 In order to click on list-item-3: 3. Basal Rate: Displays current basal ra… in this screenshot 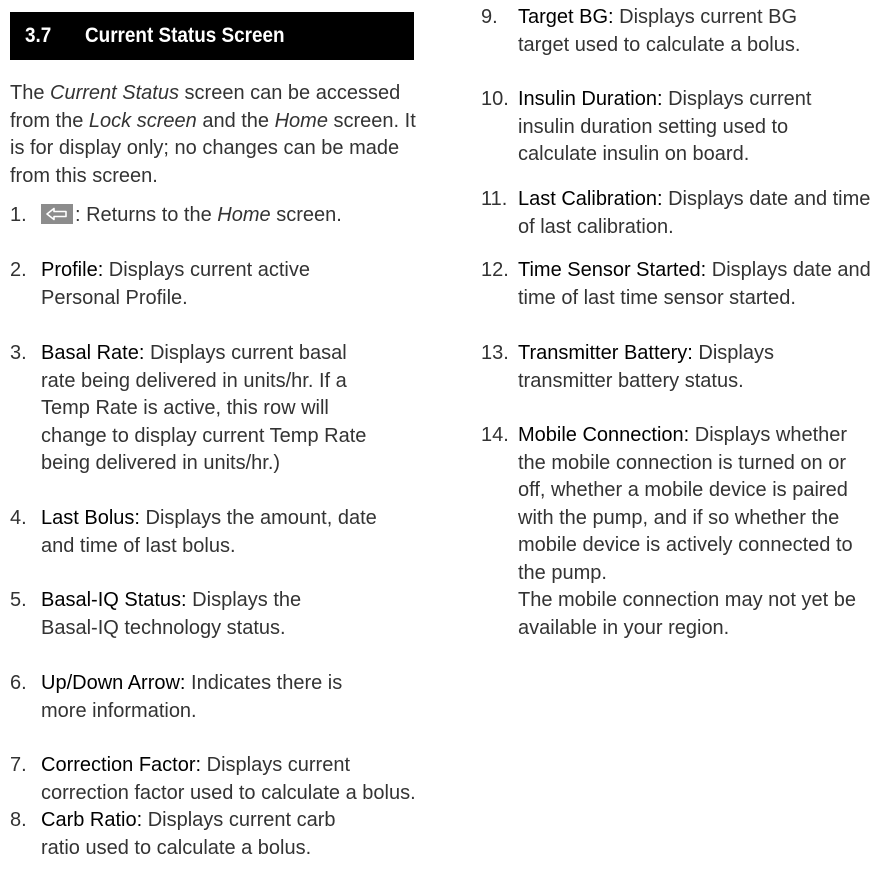, I will do `click(220, 409)`.